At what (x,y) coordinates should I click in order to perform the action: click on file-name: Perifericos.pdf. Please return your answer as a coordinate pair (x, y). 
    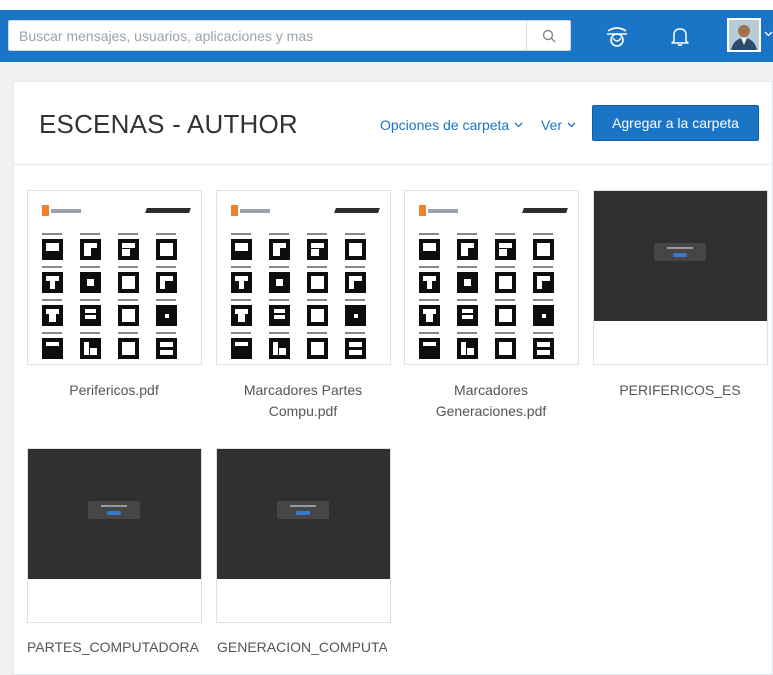
    Looking at the image, I should click on (114, 390).